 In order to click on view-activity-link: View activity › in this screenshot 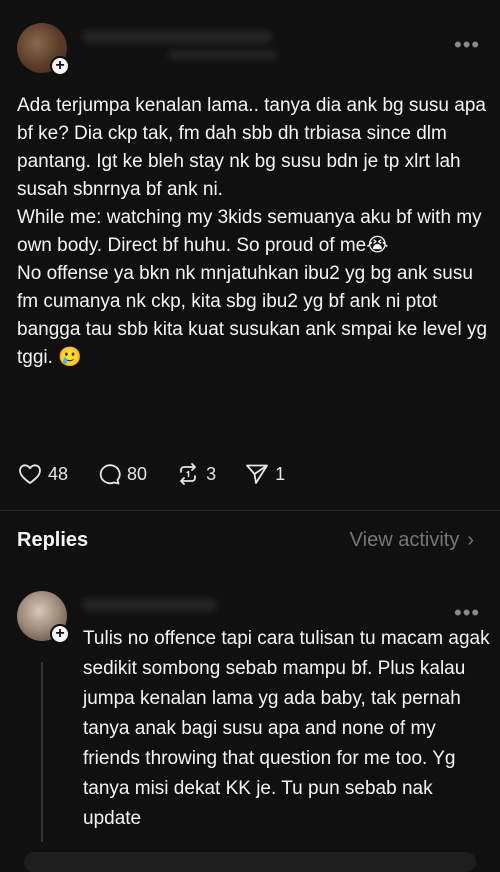, I will do `click(412, 540)`.